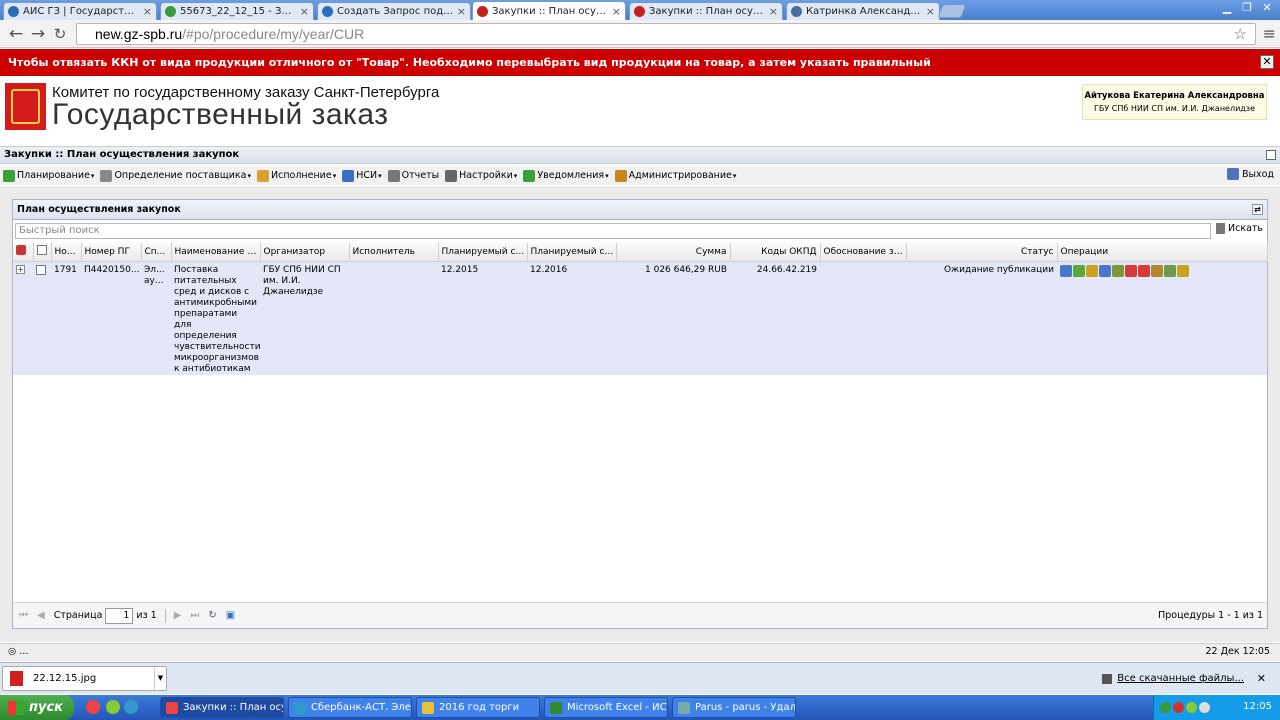 The width and height of the screenshot is (1280, 720). I want to click on settings-icon, so click(1118, 270).